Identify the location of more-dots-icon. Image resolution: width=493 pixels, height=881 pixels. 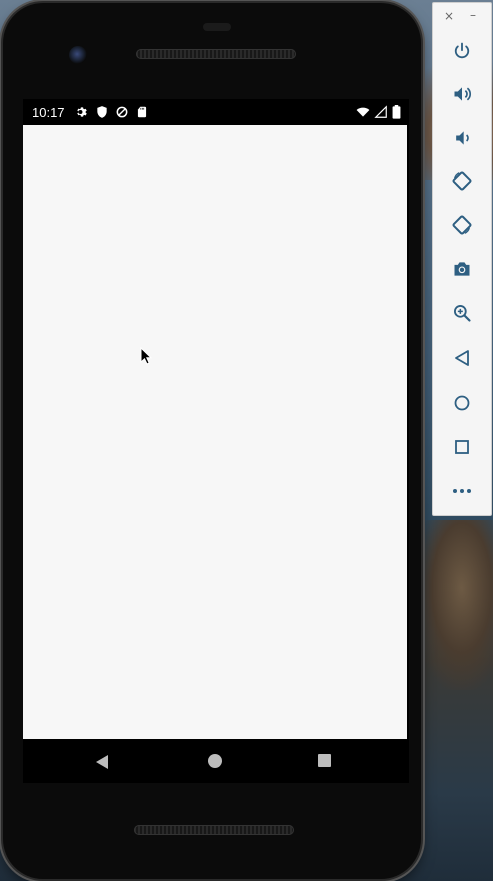
(462, 491).